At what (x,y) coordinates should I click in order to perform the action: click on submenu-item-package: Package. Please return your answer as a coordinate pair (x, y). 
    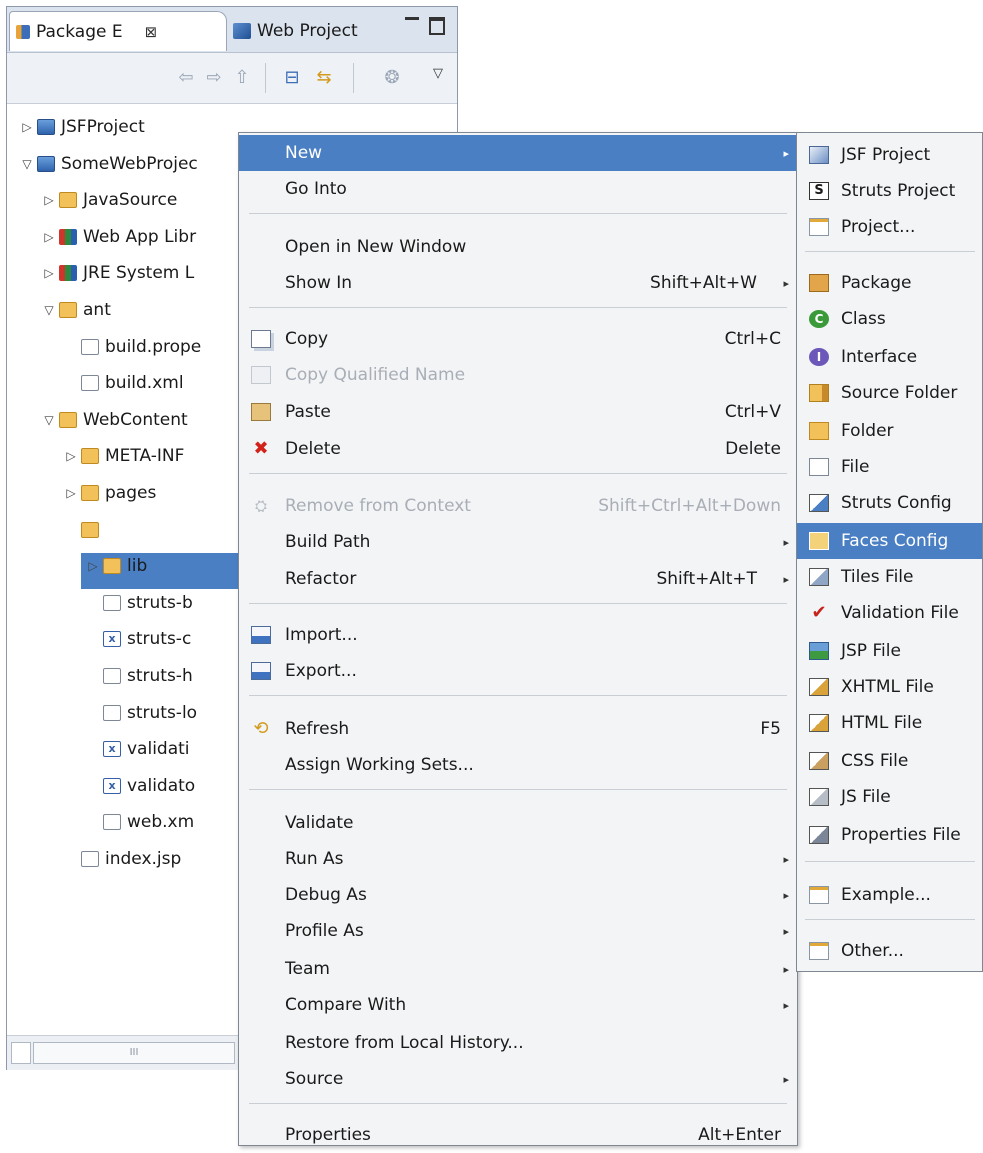
    Looking at the image, I should click on (889, 283).